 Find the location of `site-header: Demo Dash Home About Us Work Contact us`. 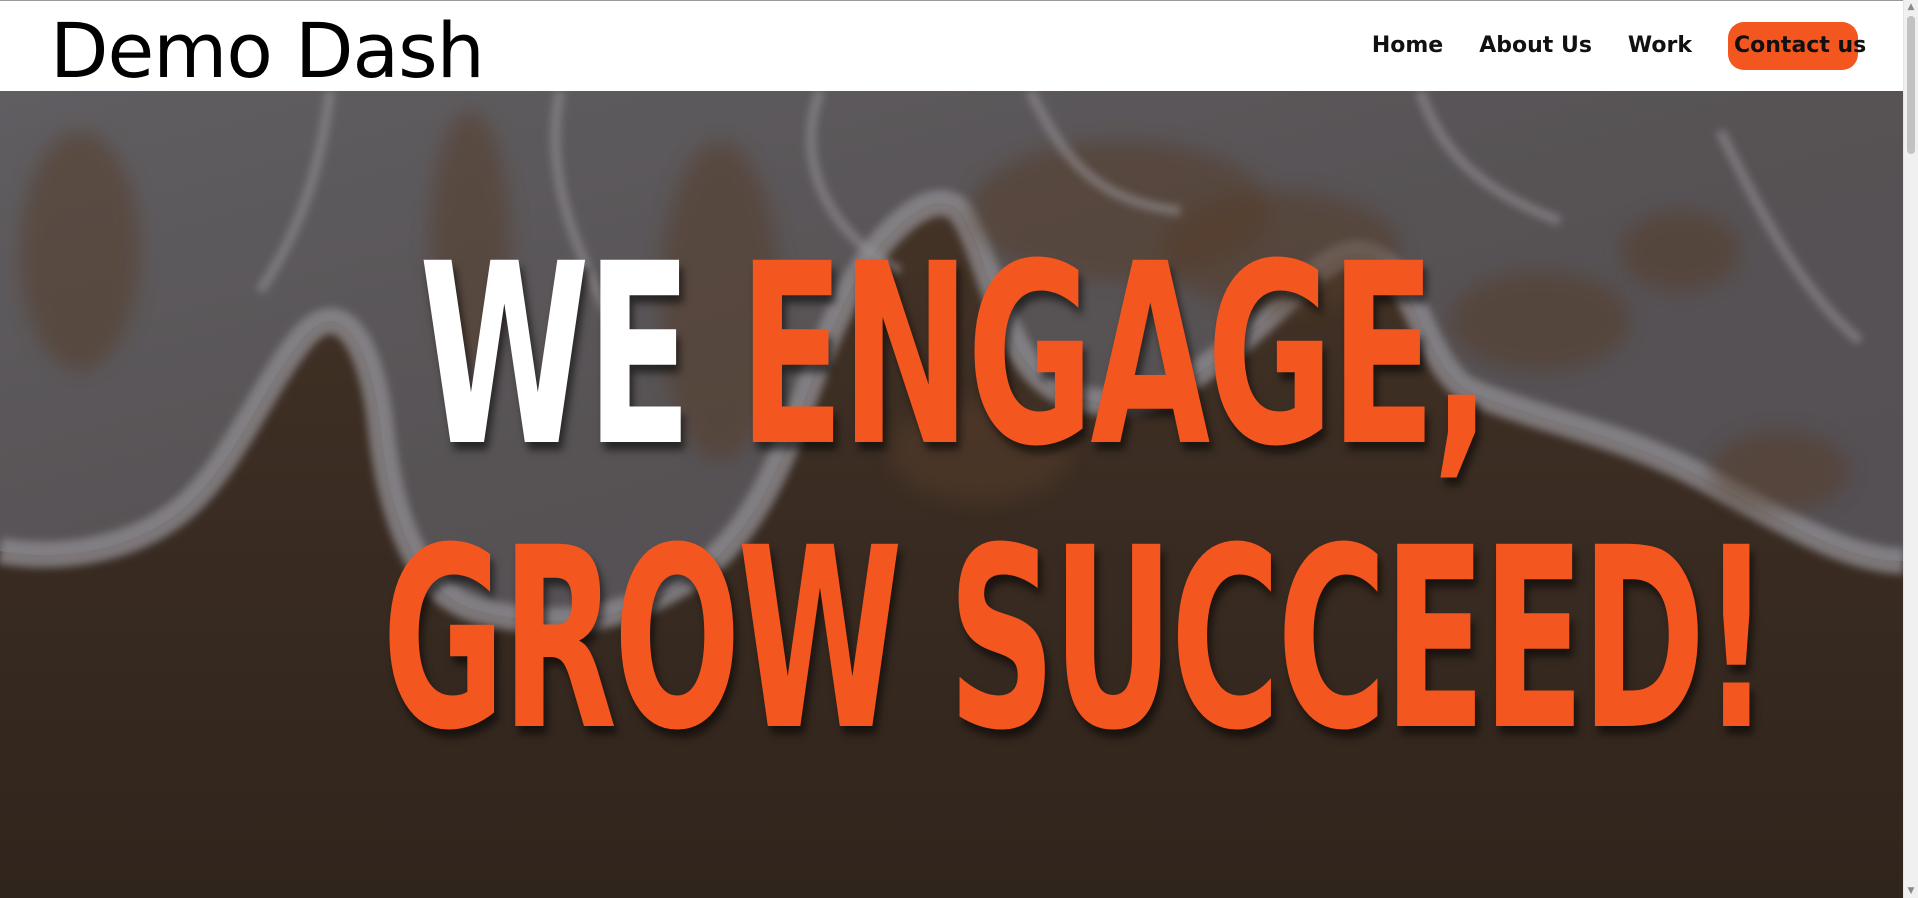

site-header: Demo Dash Home About Us Work Contact us is located at coordinates (952, 48).